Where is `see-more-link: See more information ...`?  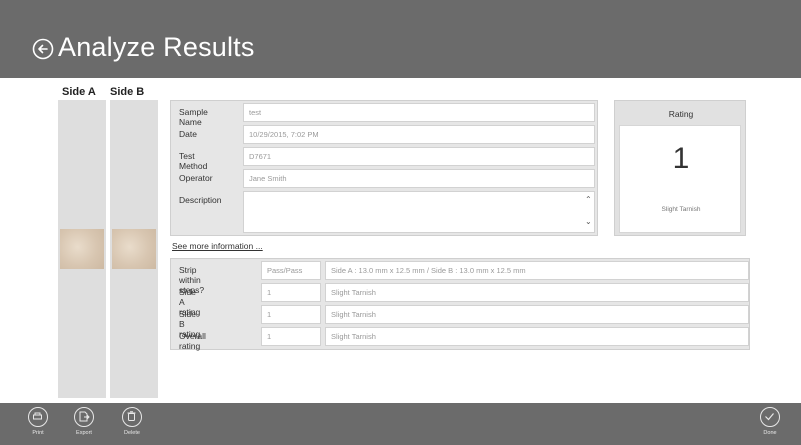 see-more-link: See more information ... is located at coordinates (217, 246).